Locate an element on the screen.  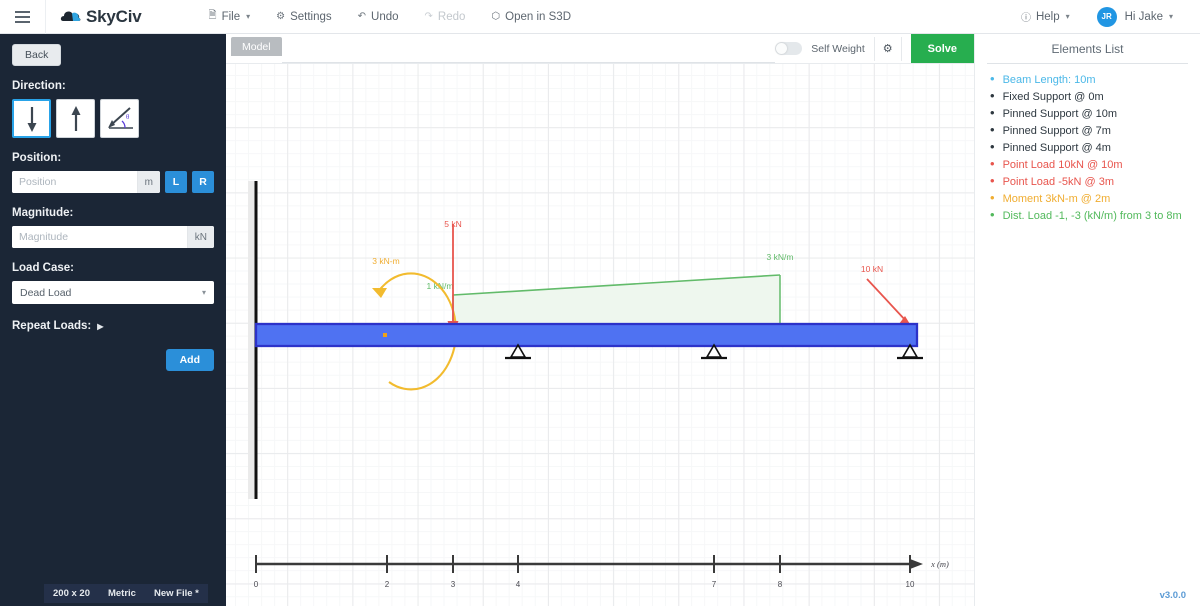
list-item: • Point Load 10kN @ 10m is located at coordinates (1087, 165).